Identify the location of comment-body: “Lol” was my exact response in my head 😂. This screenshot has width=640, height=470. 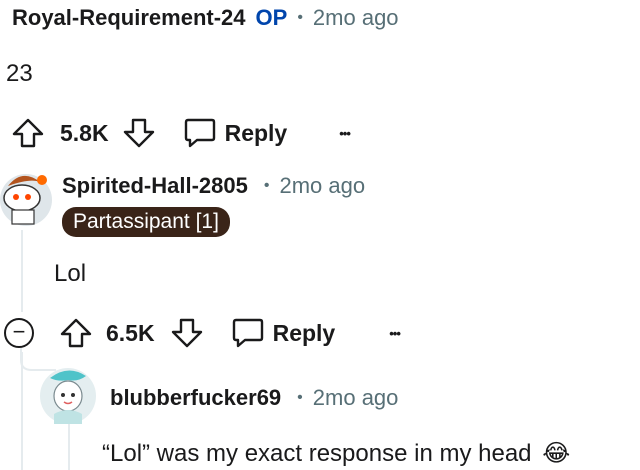
(336, 453).